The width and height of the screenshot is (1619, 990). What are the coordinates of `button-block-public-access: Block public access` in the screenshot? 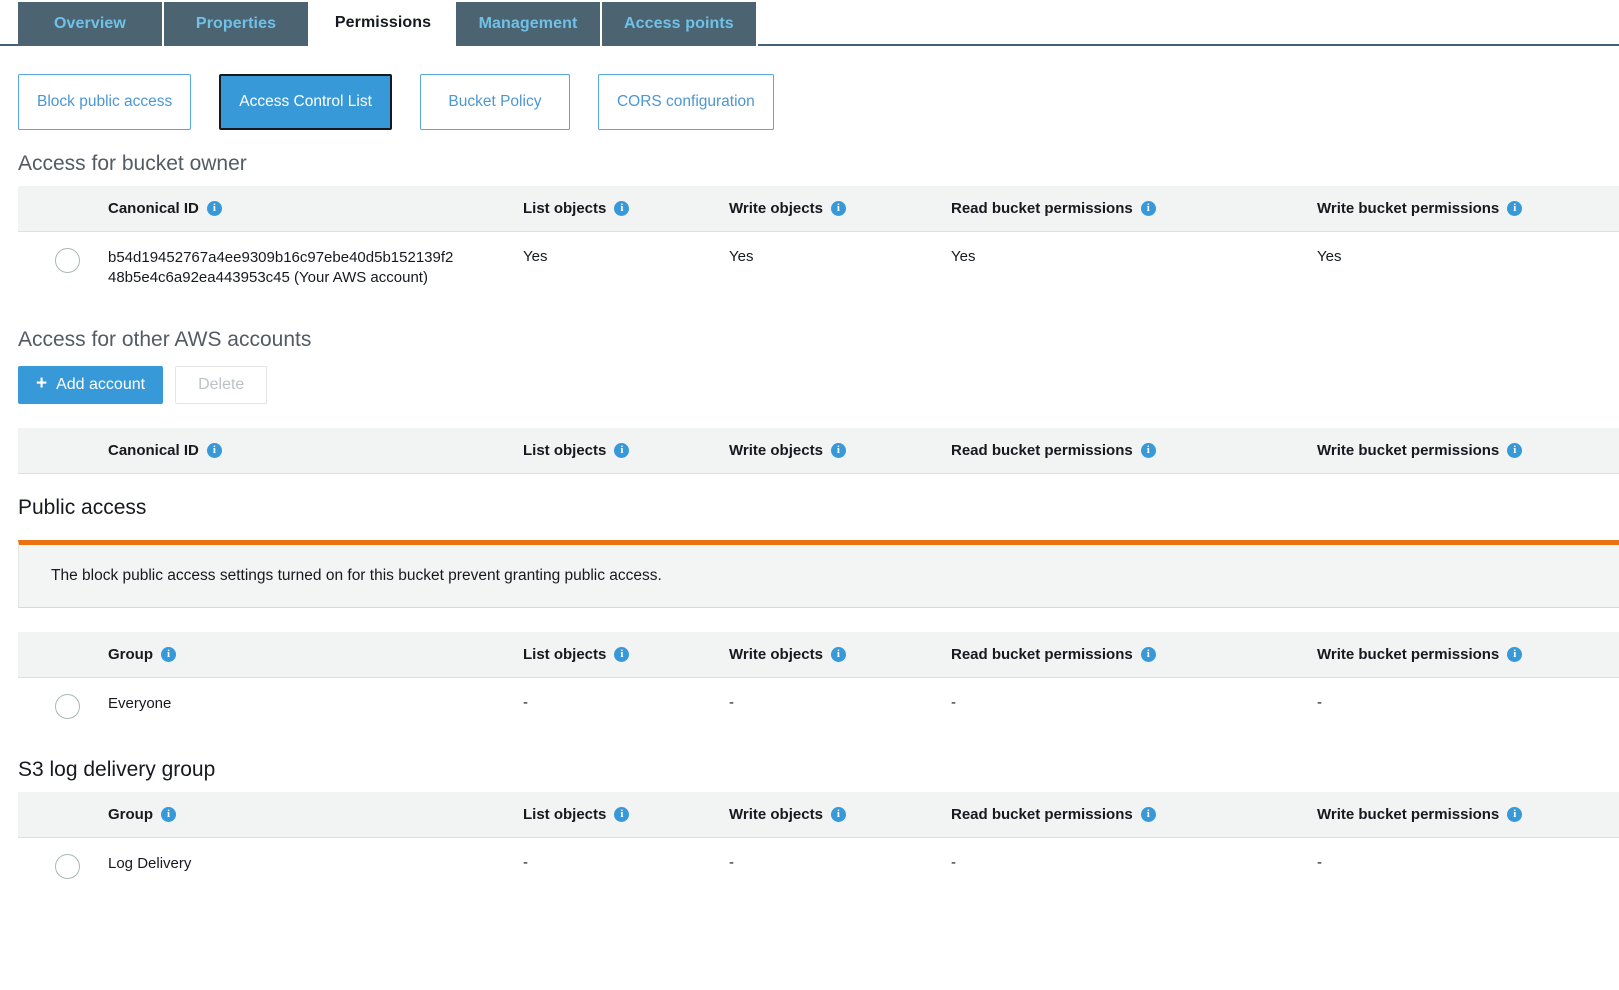 It's located at (105, 102).